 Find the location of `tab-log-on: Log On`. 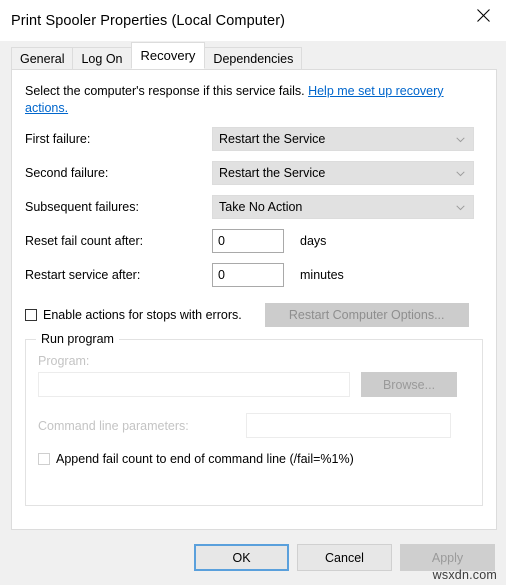

tab-log-on: Log On is located at coordinates (102, 58).